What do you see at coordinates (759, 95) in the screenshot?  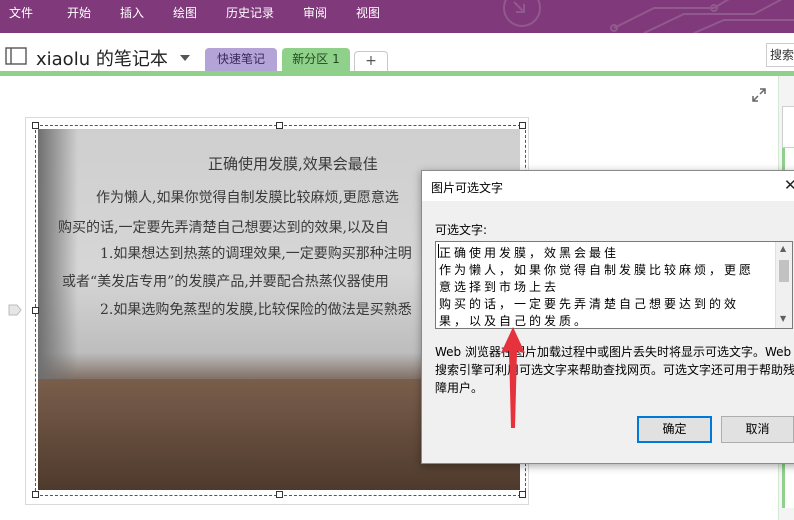 I see `expand-icon` at bounding box center [759, 95].